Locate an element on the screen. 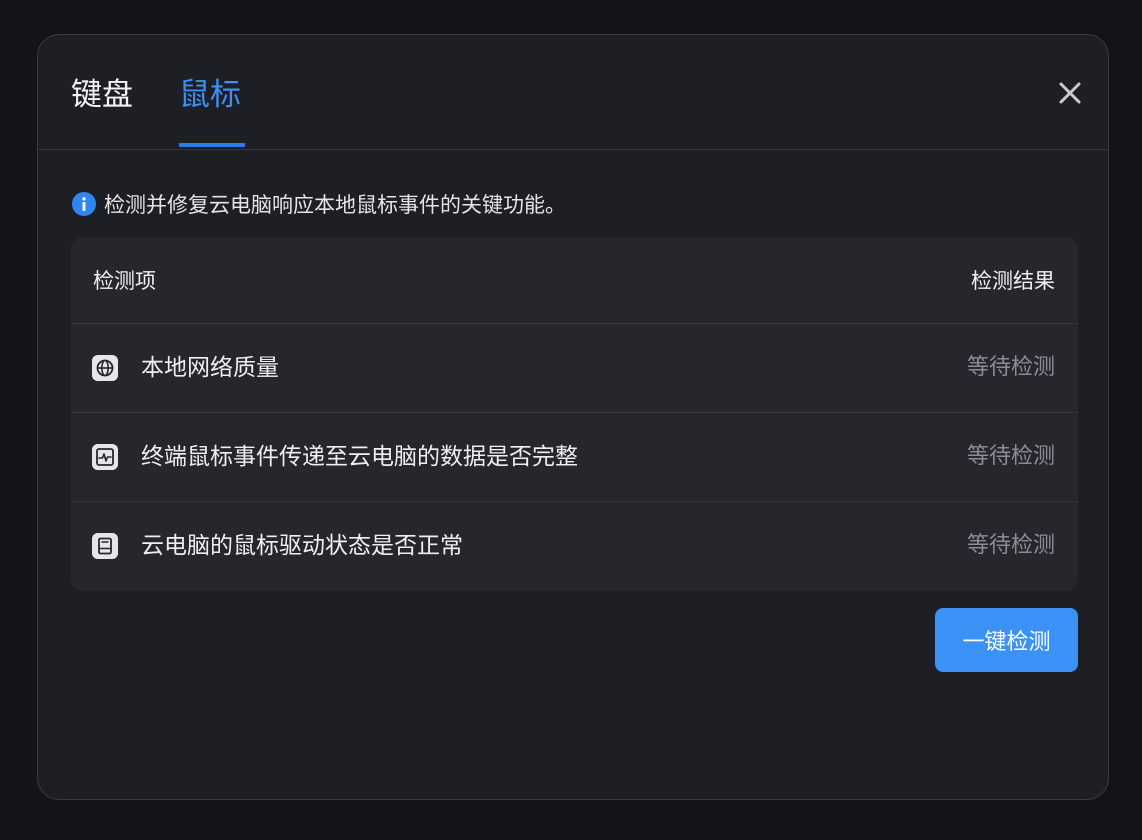 This screenshot has height=840, width=1142. close-button is located at coordinates (1070, 93).